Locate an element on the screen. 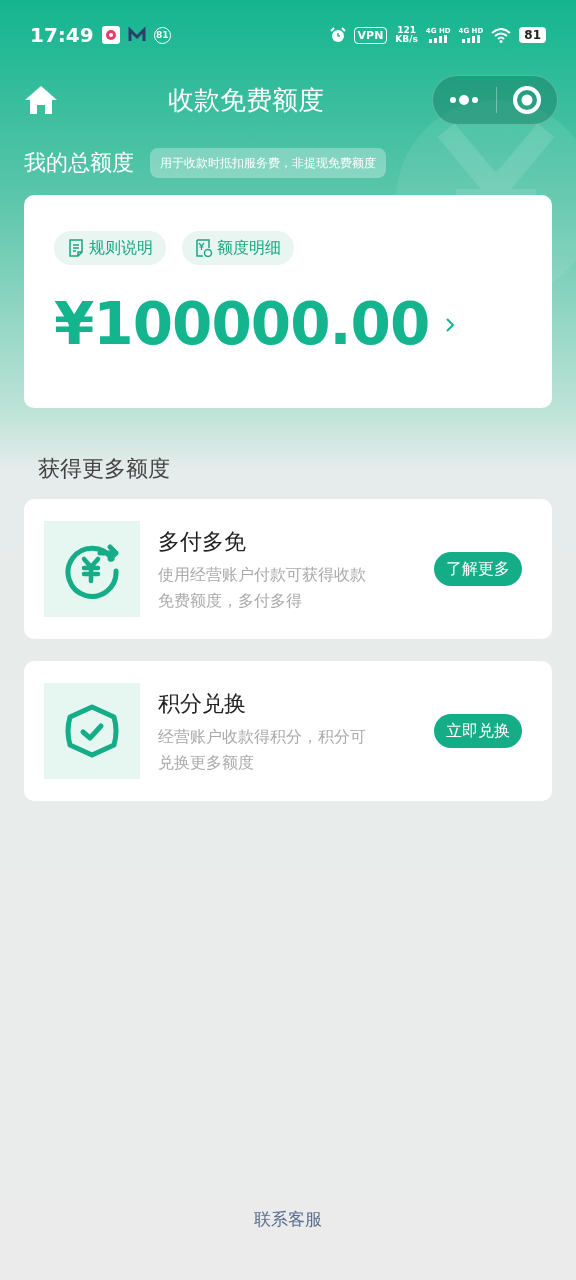 The width and height of the screenshot is (576, 1280). total-amount: ¥100000.00 is located at coordinates (242, 324).